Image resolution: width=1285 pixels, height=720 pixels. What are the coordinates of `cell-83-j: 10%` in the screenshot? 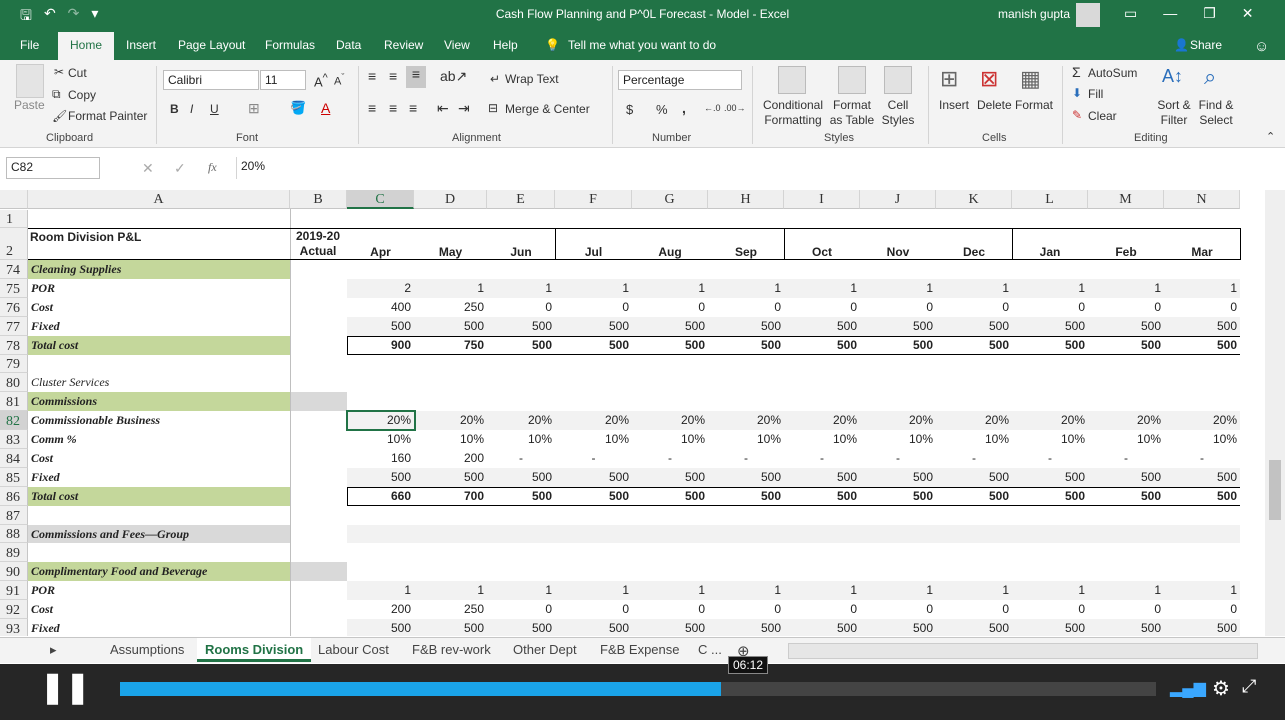 It's located at (898, 439).